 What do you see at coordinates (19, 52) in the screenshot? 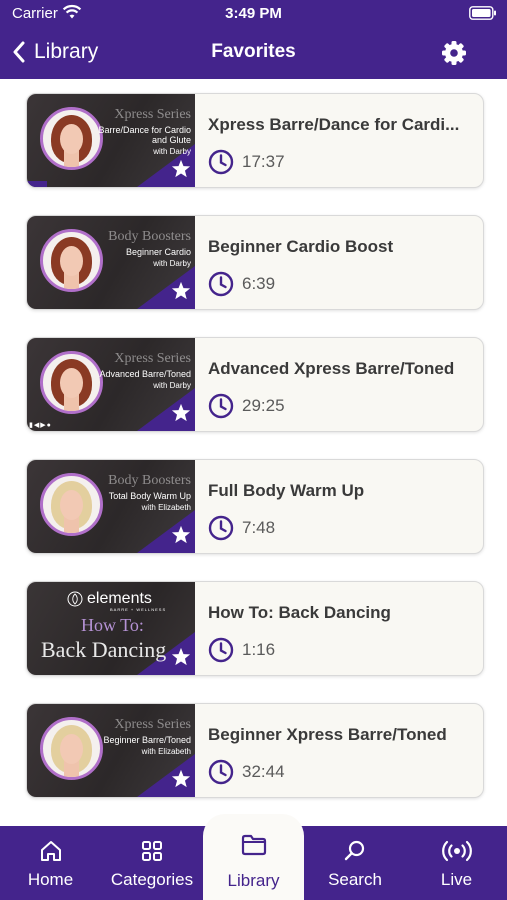
I see `chevron-left-icon` at bounding box center [19, 52].